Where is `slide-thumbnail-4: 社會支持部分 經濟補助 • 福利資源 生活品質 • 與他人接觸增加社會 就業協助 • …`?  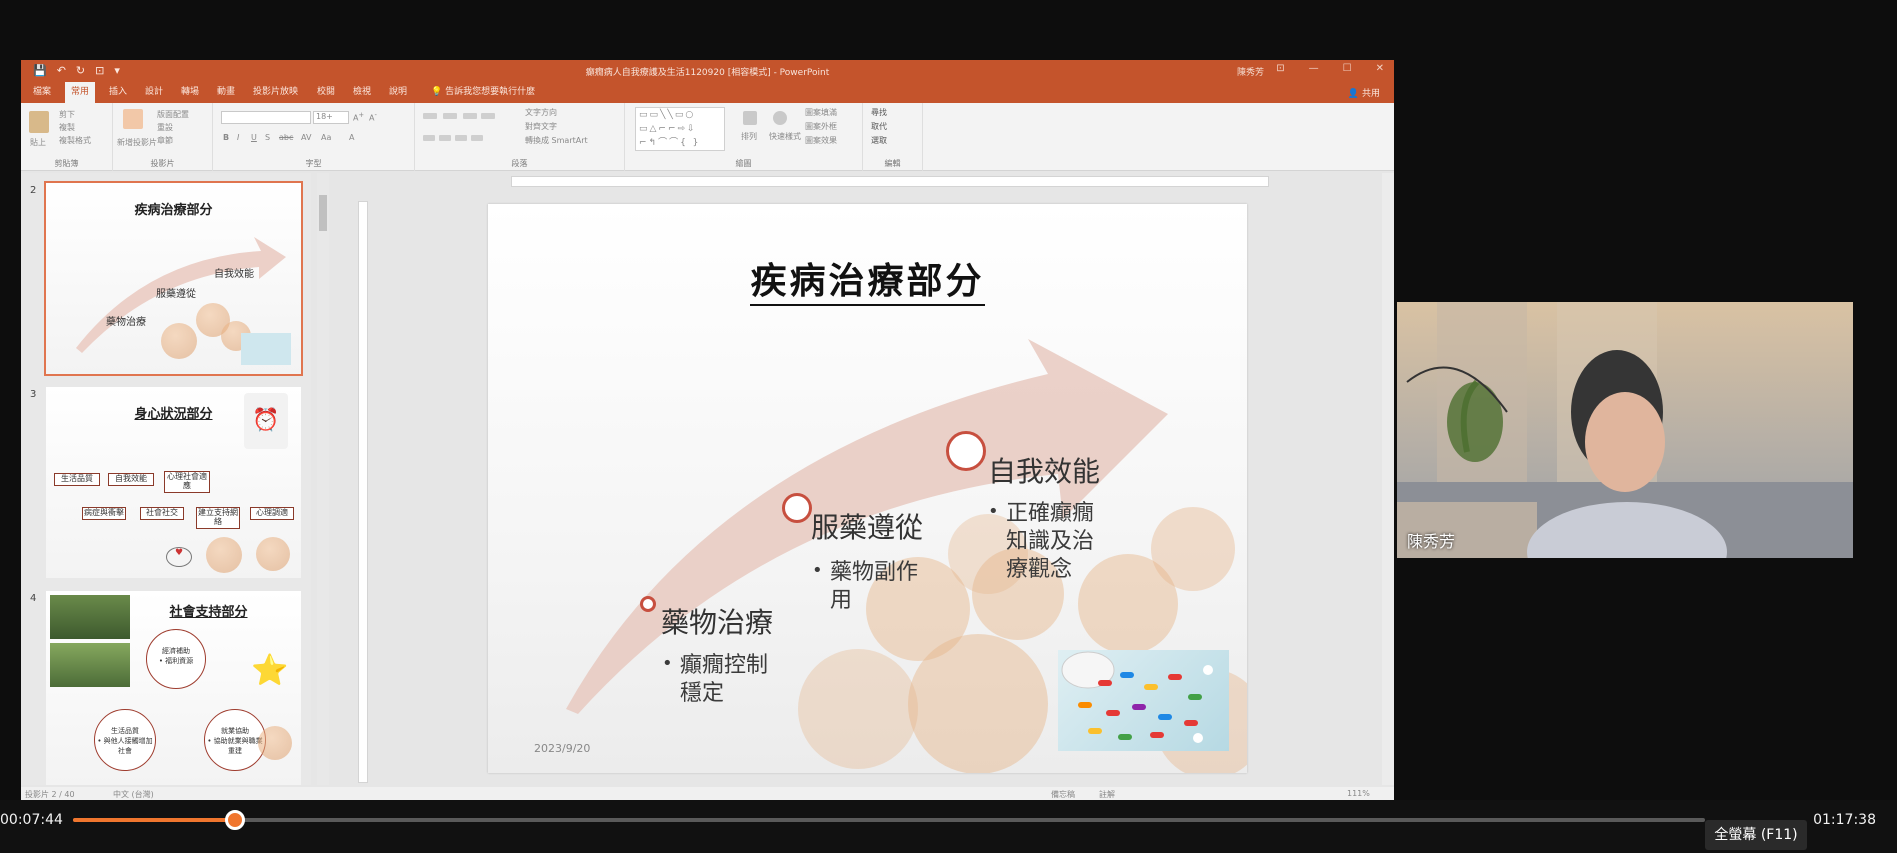
slide-thumbnail-4: 社會支持部分 經濟補助 • 福利資源 生活品質 • 與他人接觸增加社會 就業協助 • … is located at coordinates (173, 688).